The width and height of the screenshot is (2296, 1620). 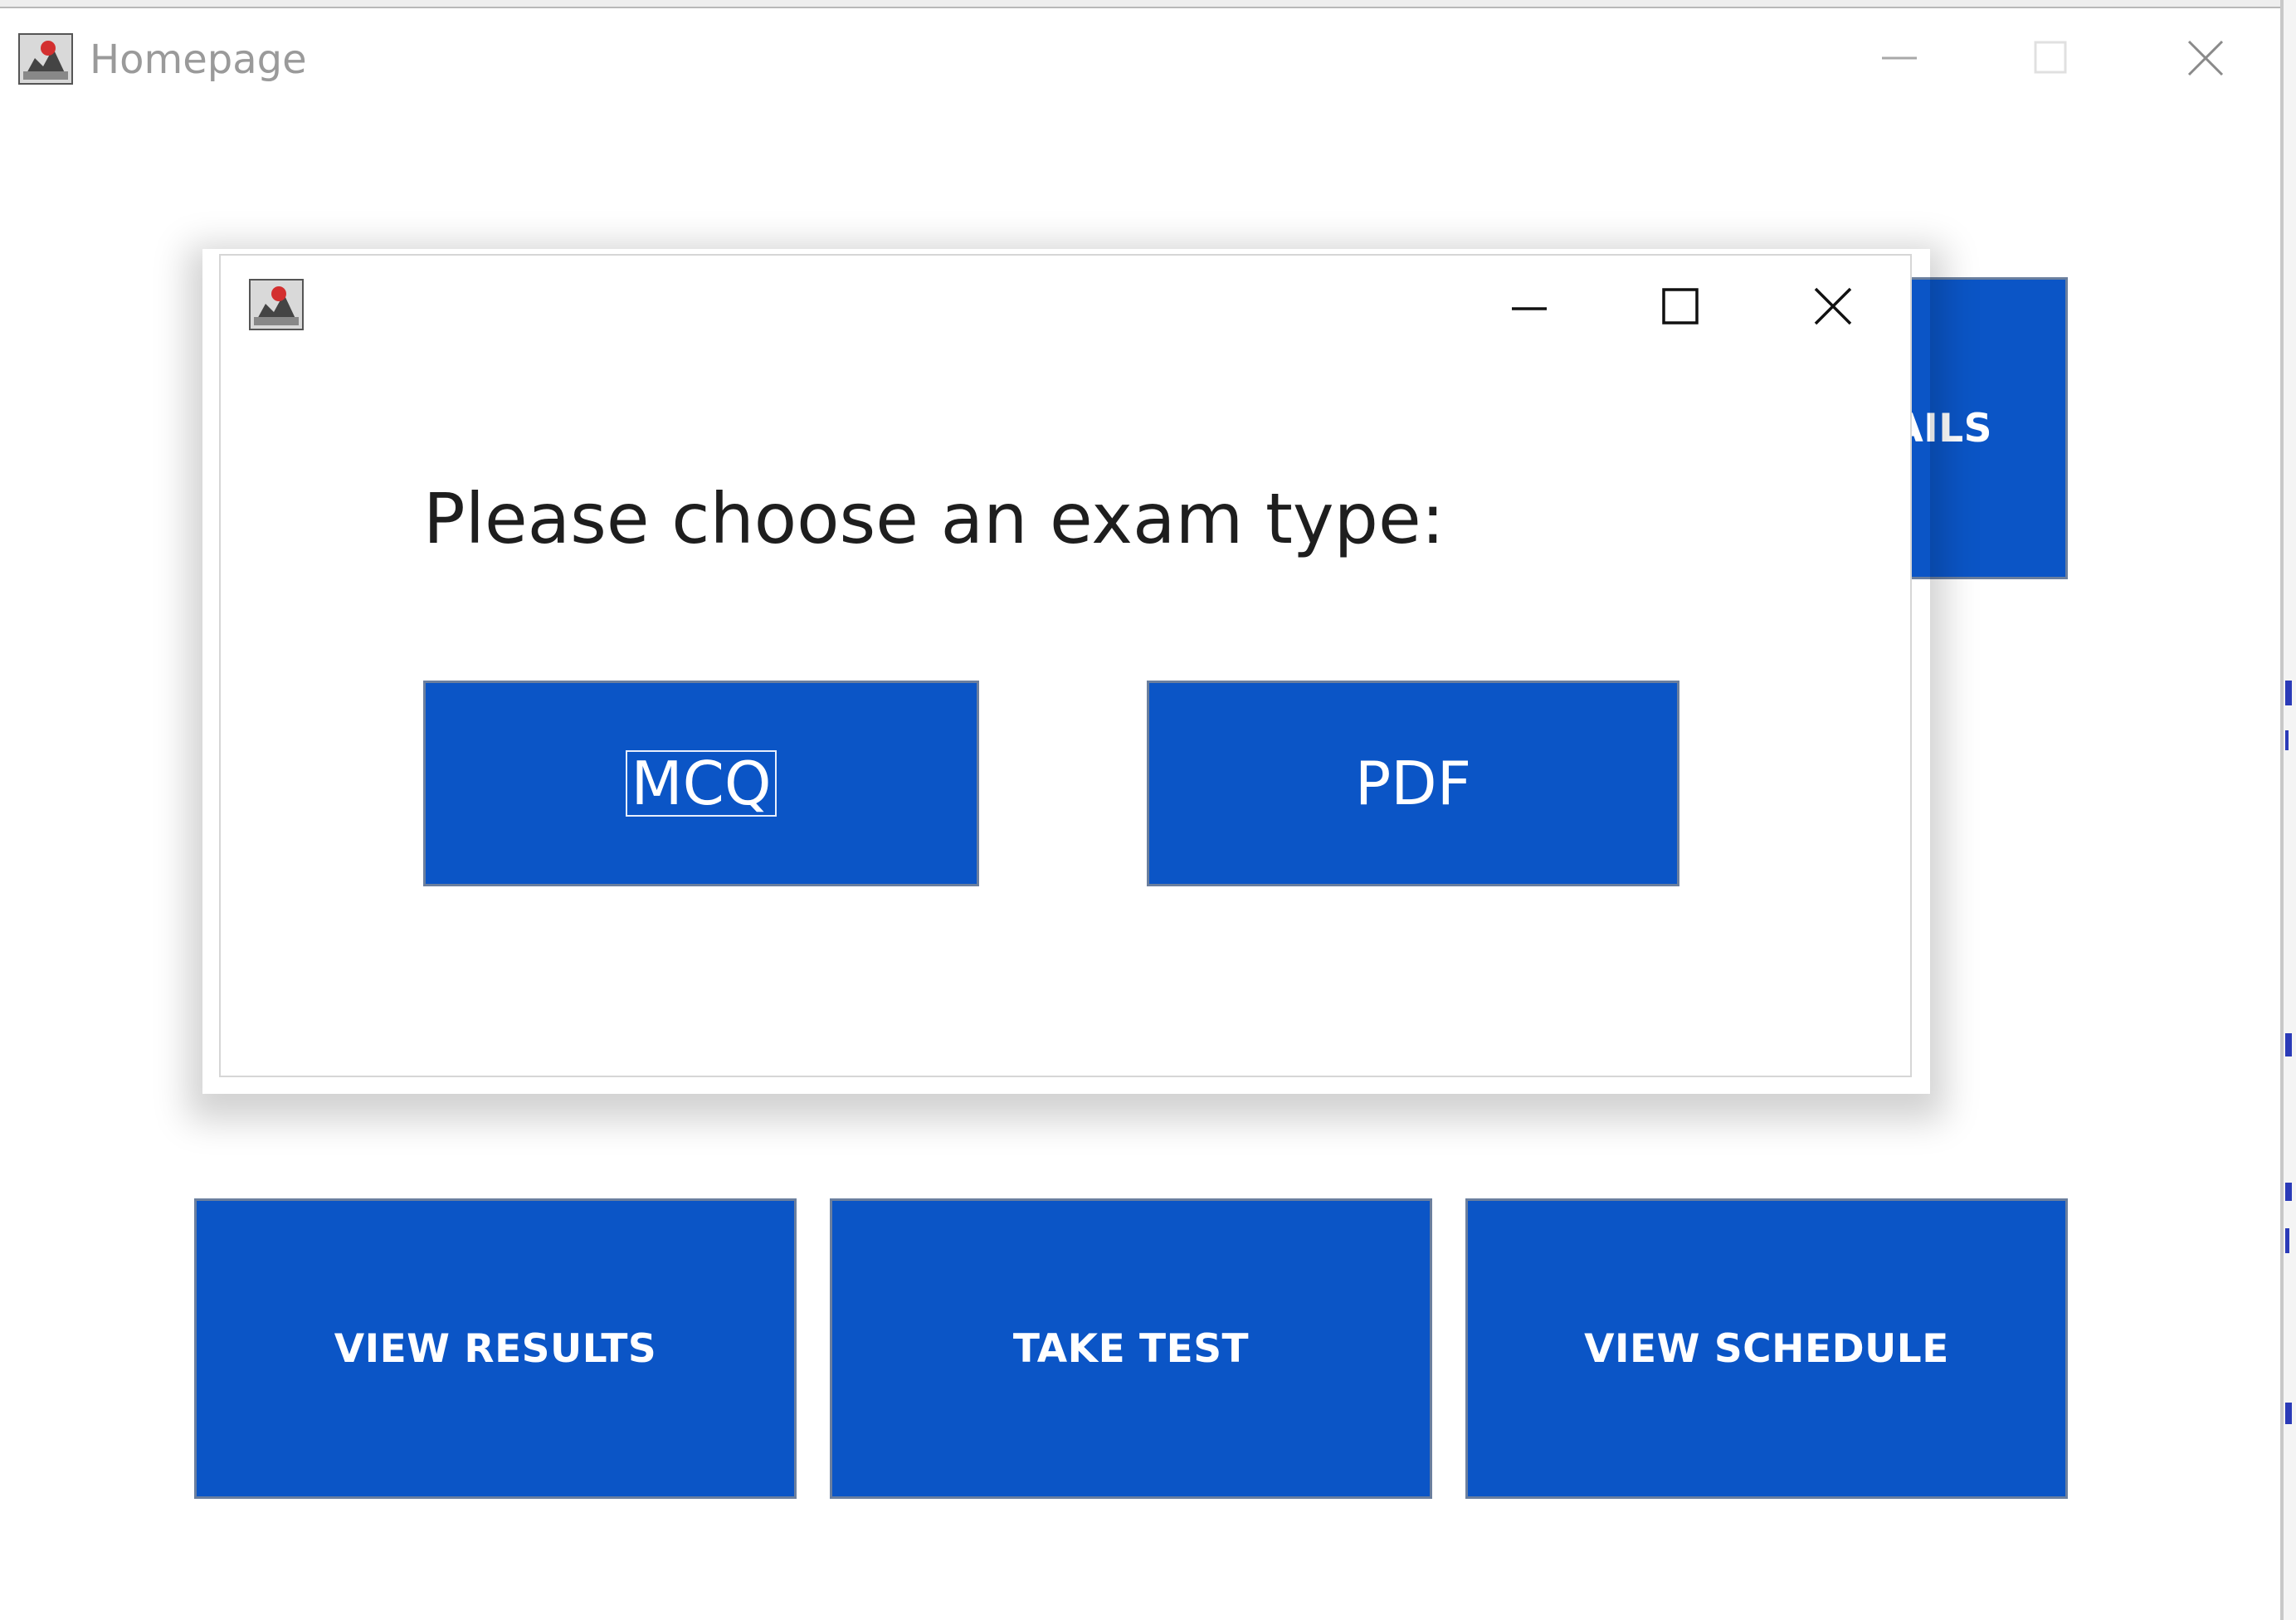 I want to click on background-window-edge, so click(x=2290, y=810).